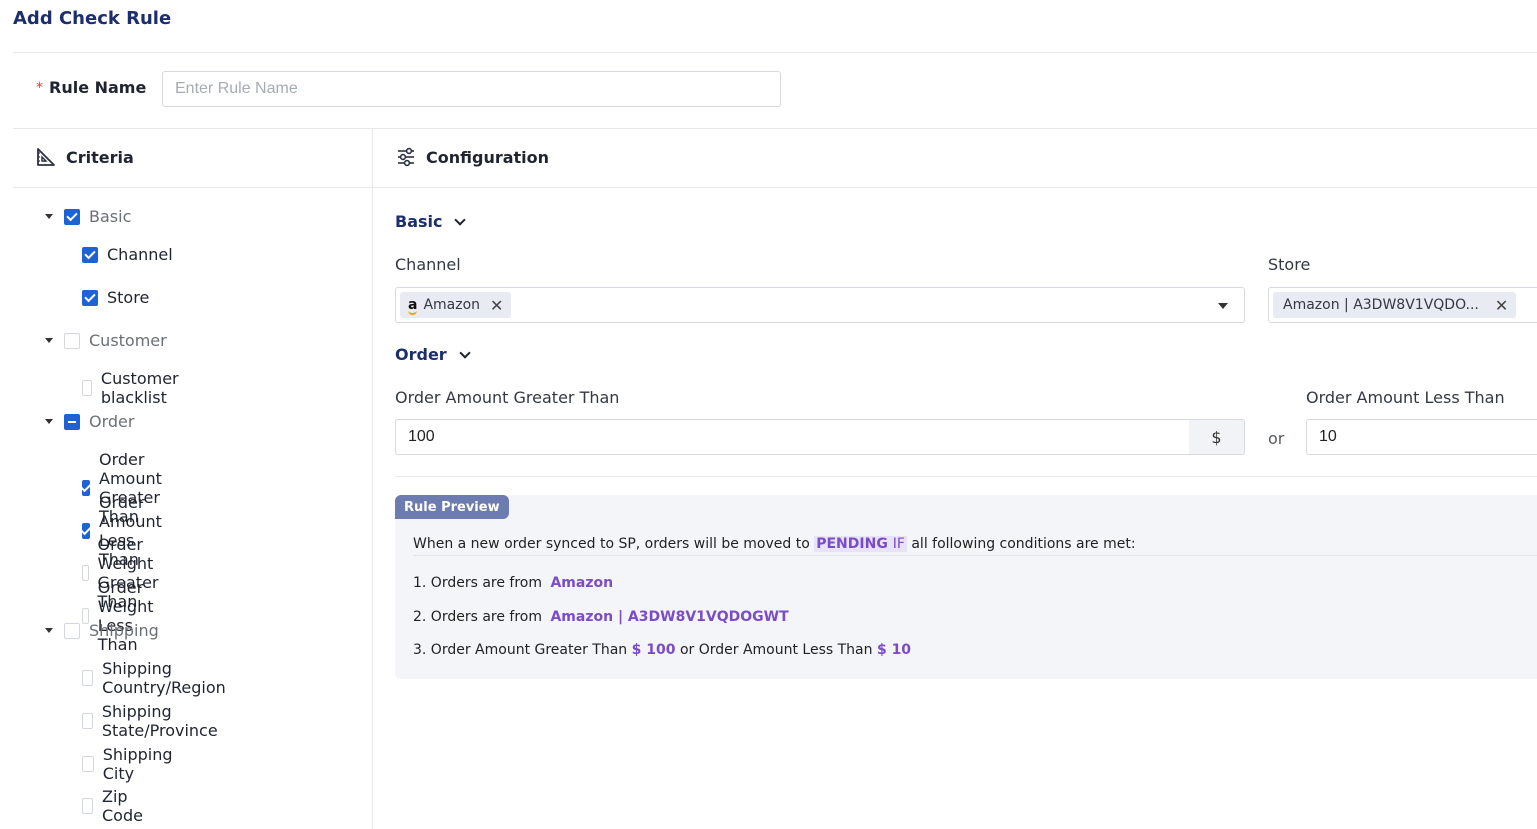  What do you see at coordinates (776, 650) in the screenshot?
I see `preview-line-text: or Order Amount Less Than` at bounding box center [776, 650].